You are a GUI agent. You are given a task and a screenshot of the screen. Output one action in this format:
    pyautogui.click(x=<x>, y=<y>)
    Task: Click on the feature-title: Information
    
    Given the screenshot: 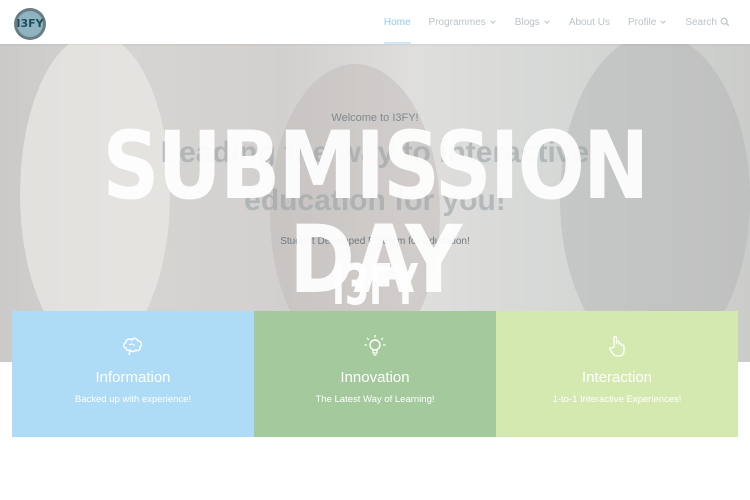 What is the action you would take?
    pyautogui.click(x=133, y=377)
    